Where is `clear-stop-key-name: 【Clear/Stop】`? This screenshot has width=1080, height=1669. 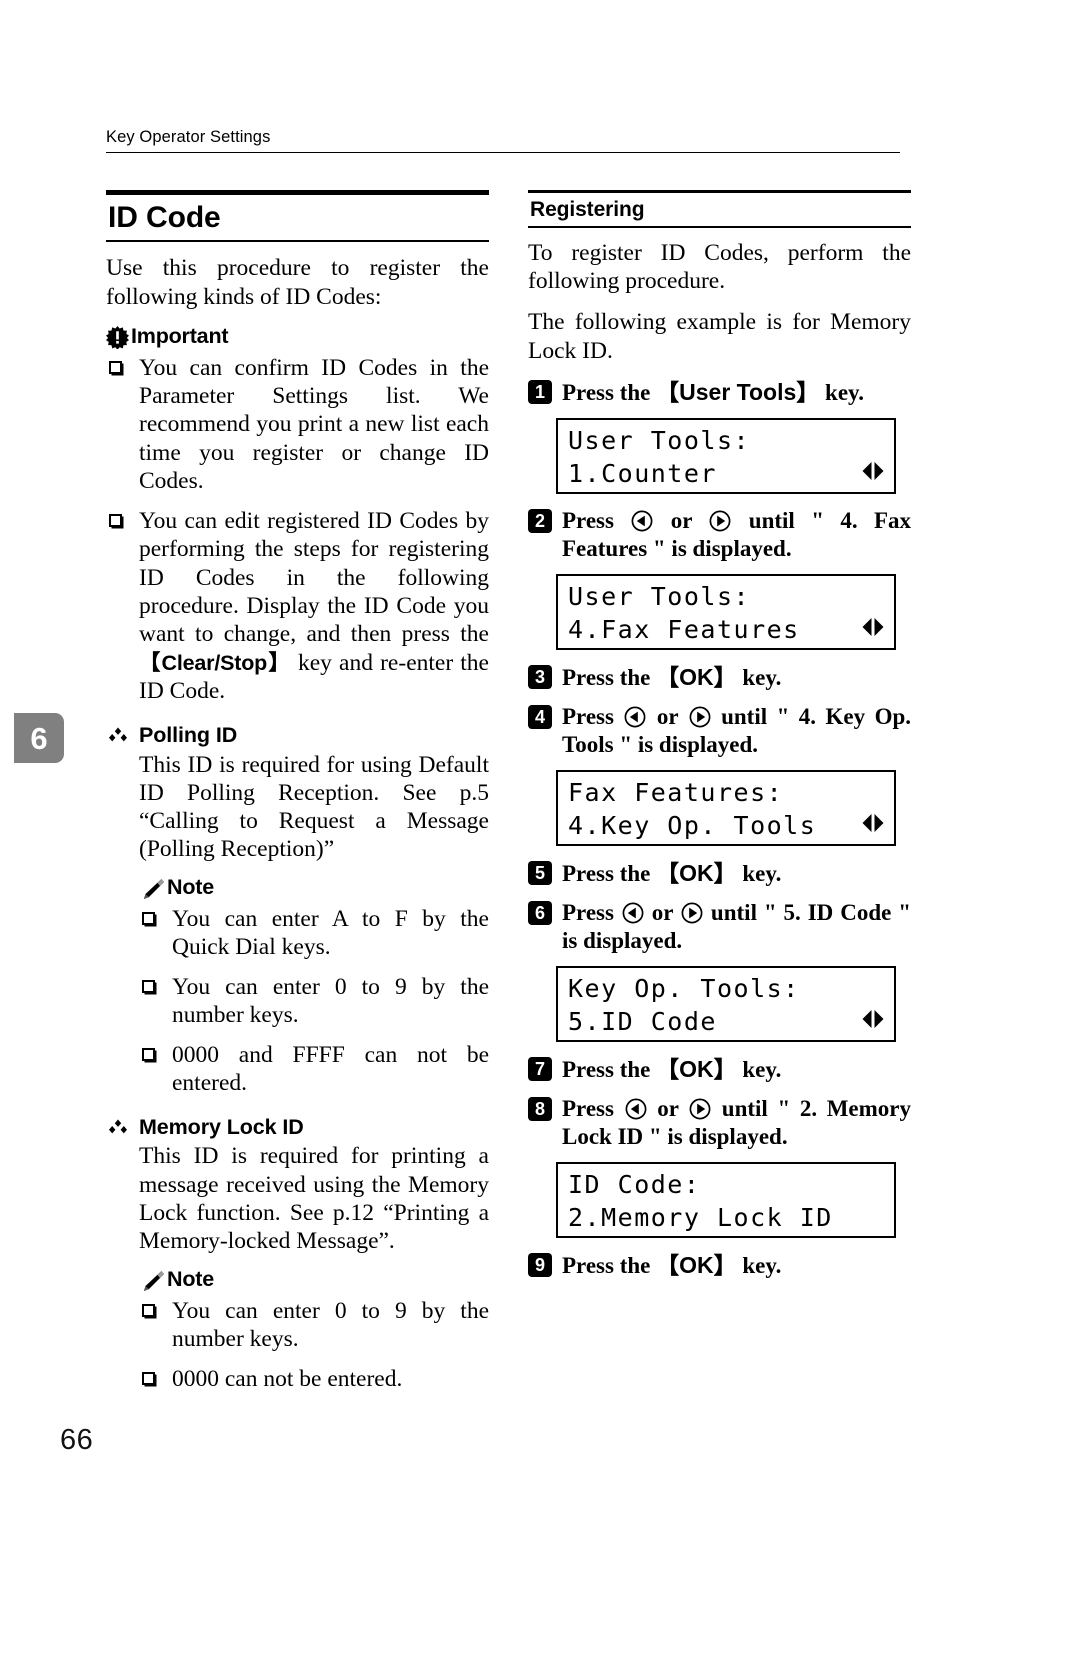
clear-stop-key-name: 【Clear/Stop】 is located at coordinates (215, 662).